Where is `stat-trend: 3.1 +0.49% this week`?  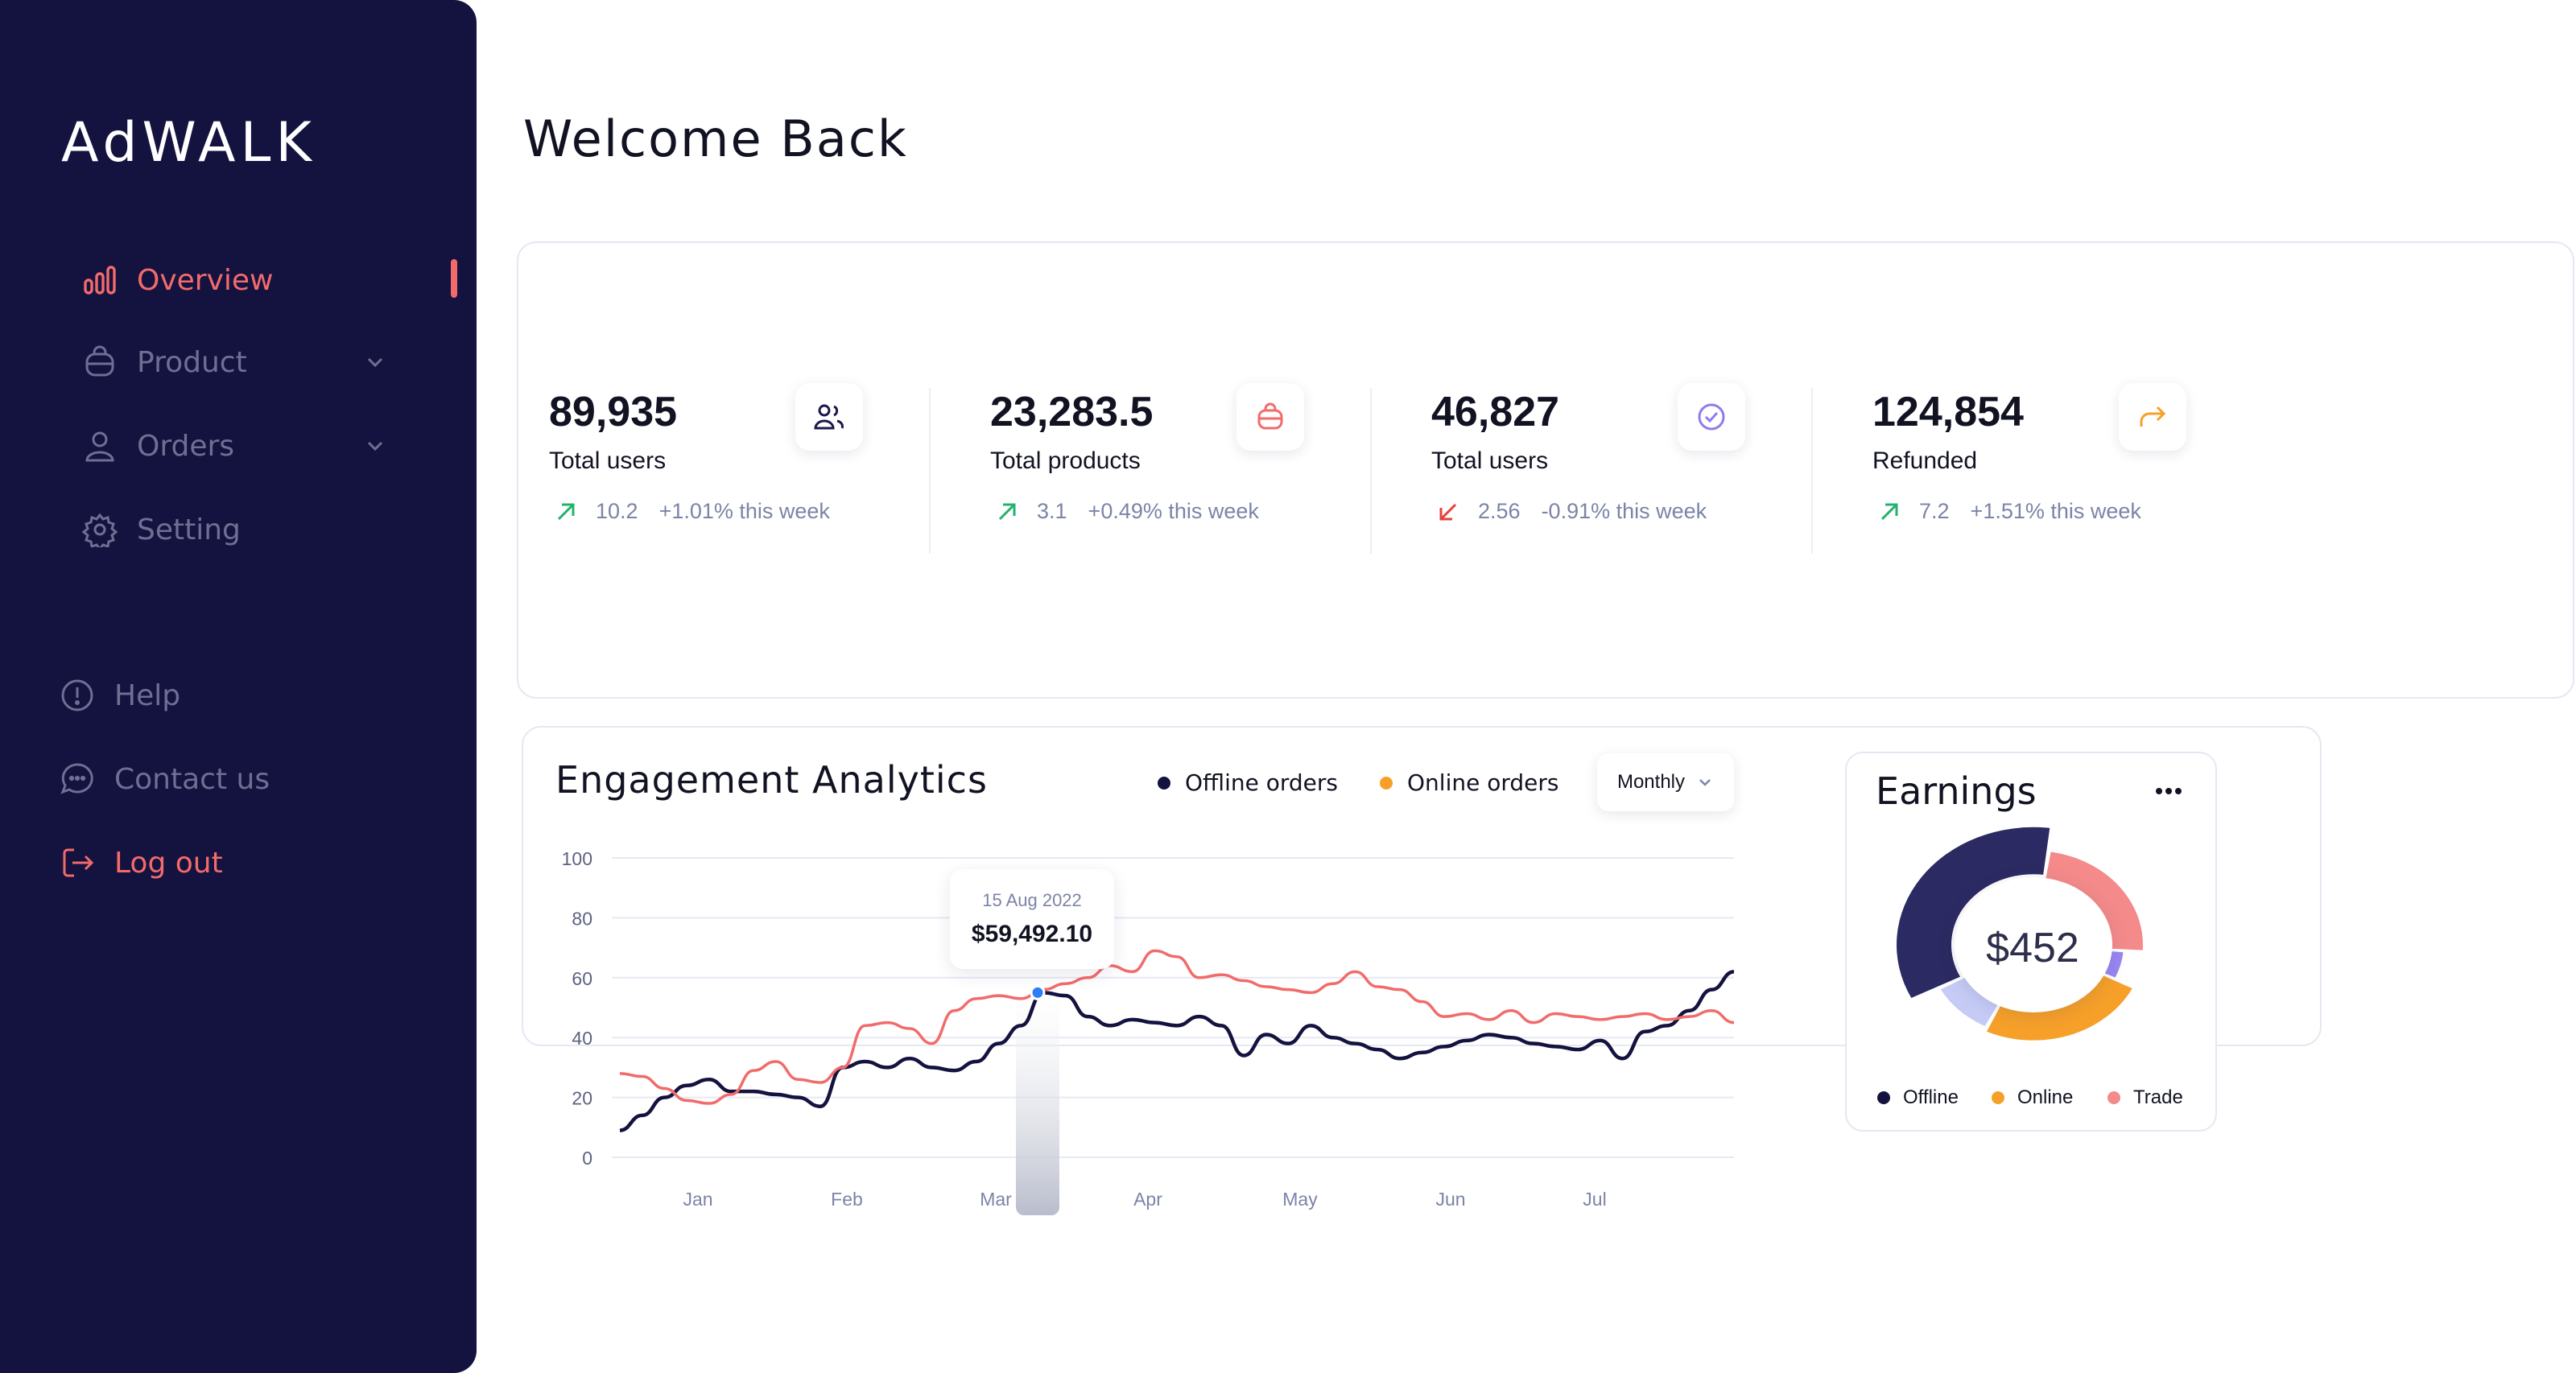
stat-trend: 3.1 +0.49% this week is located at coordinates (1127, 512).